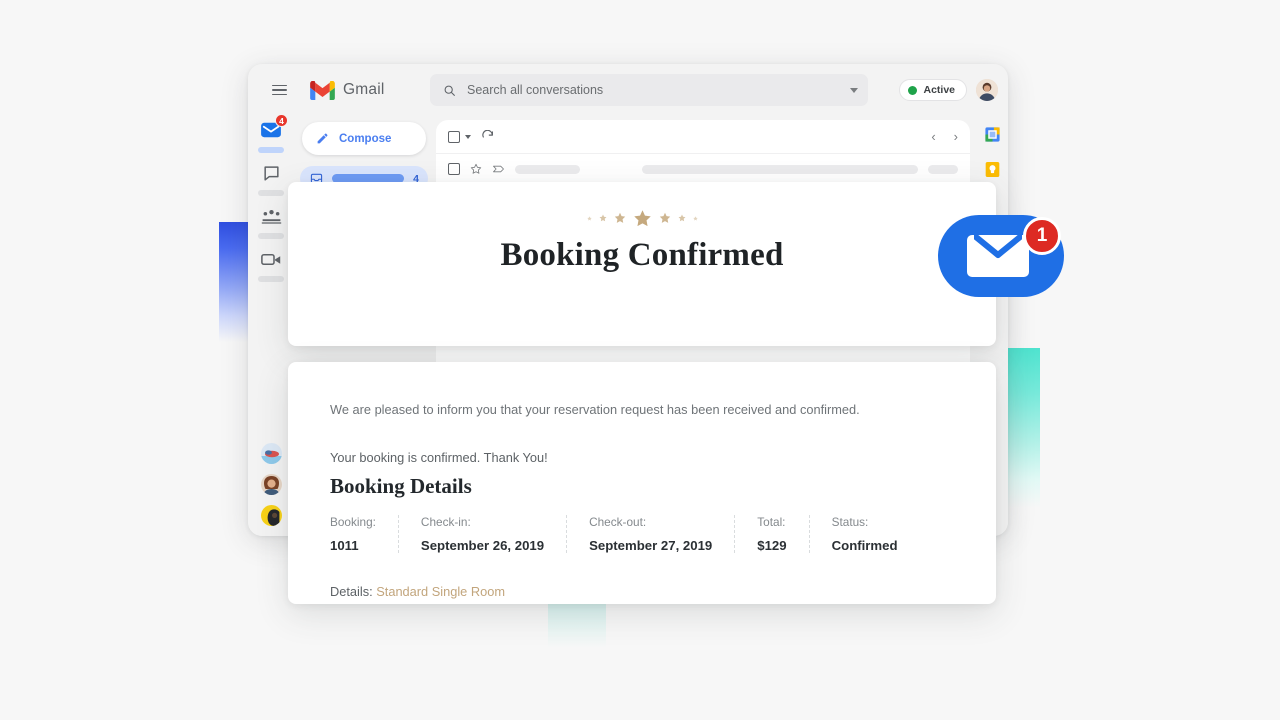 This screenshot has height=720, width=1280. What do you see at coordinates (445, 522) in the screenshot?
I see `detail-key: Check-in:` at bounding box center [445, 522].